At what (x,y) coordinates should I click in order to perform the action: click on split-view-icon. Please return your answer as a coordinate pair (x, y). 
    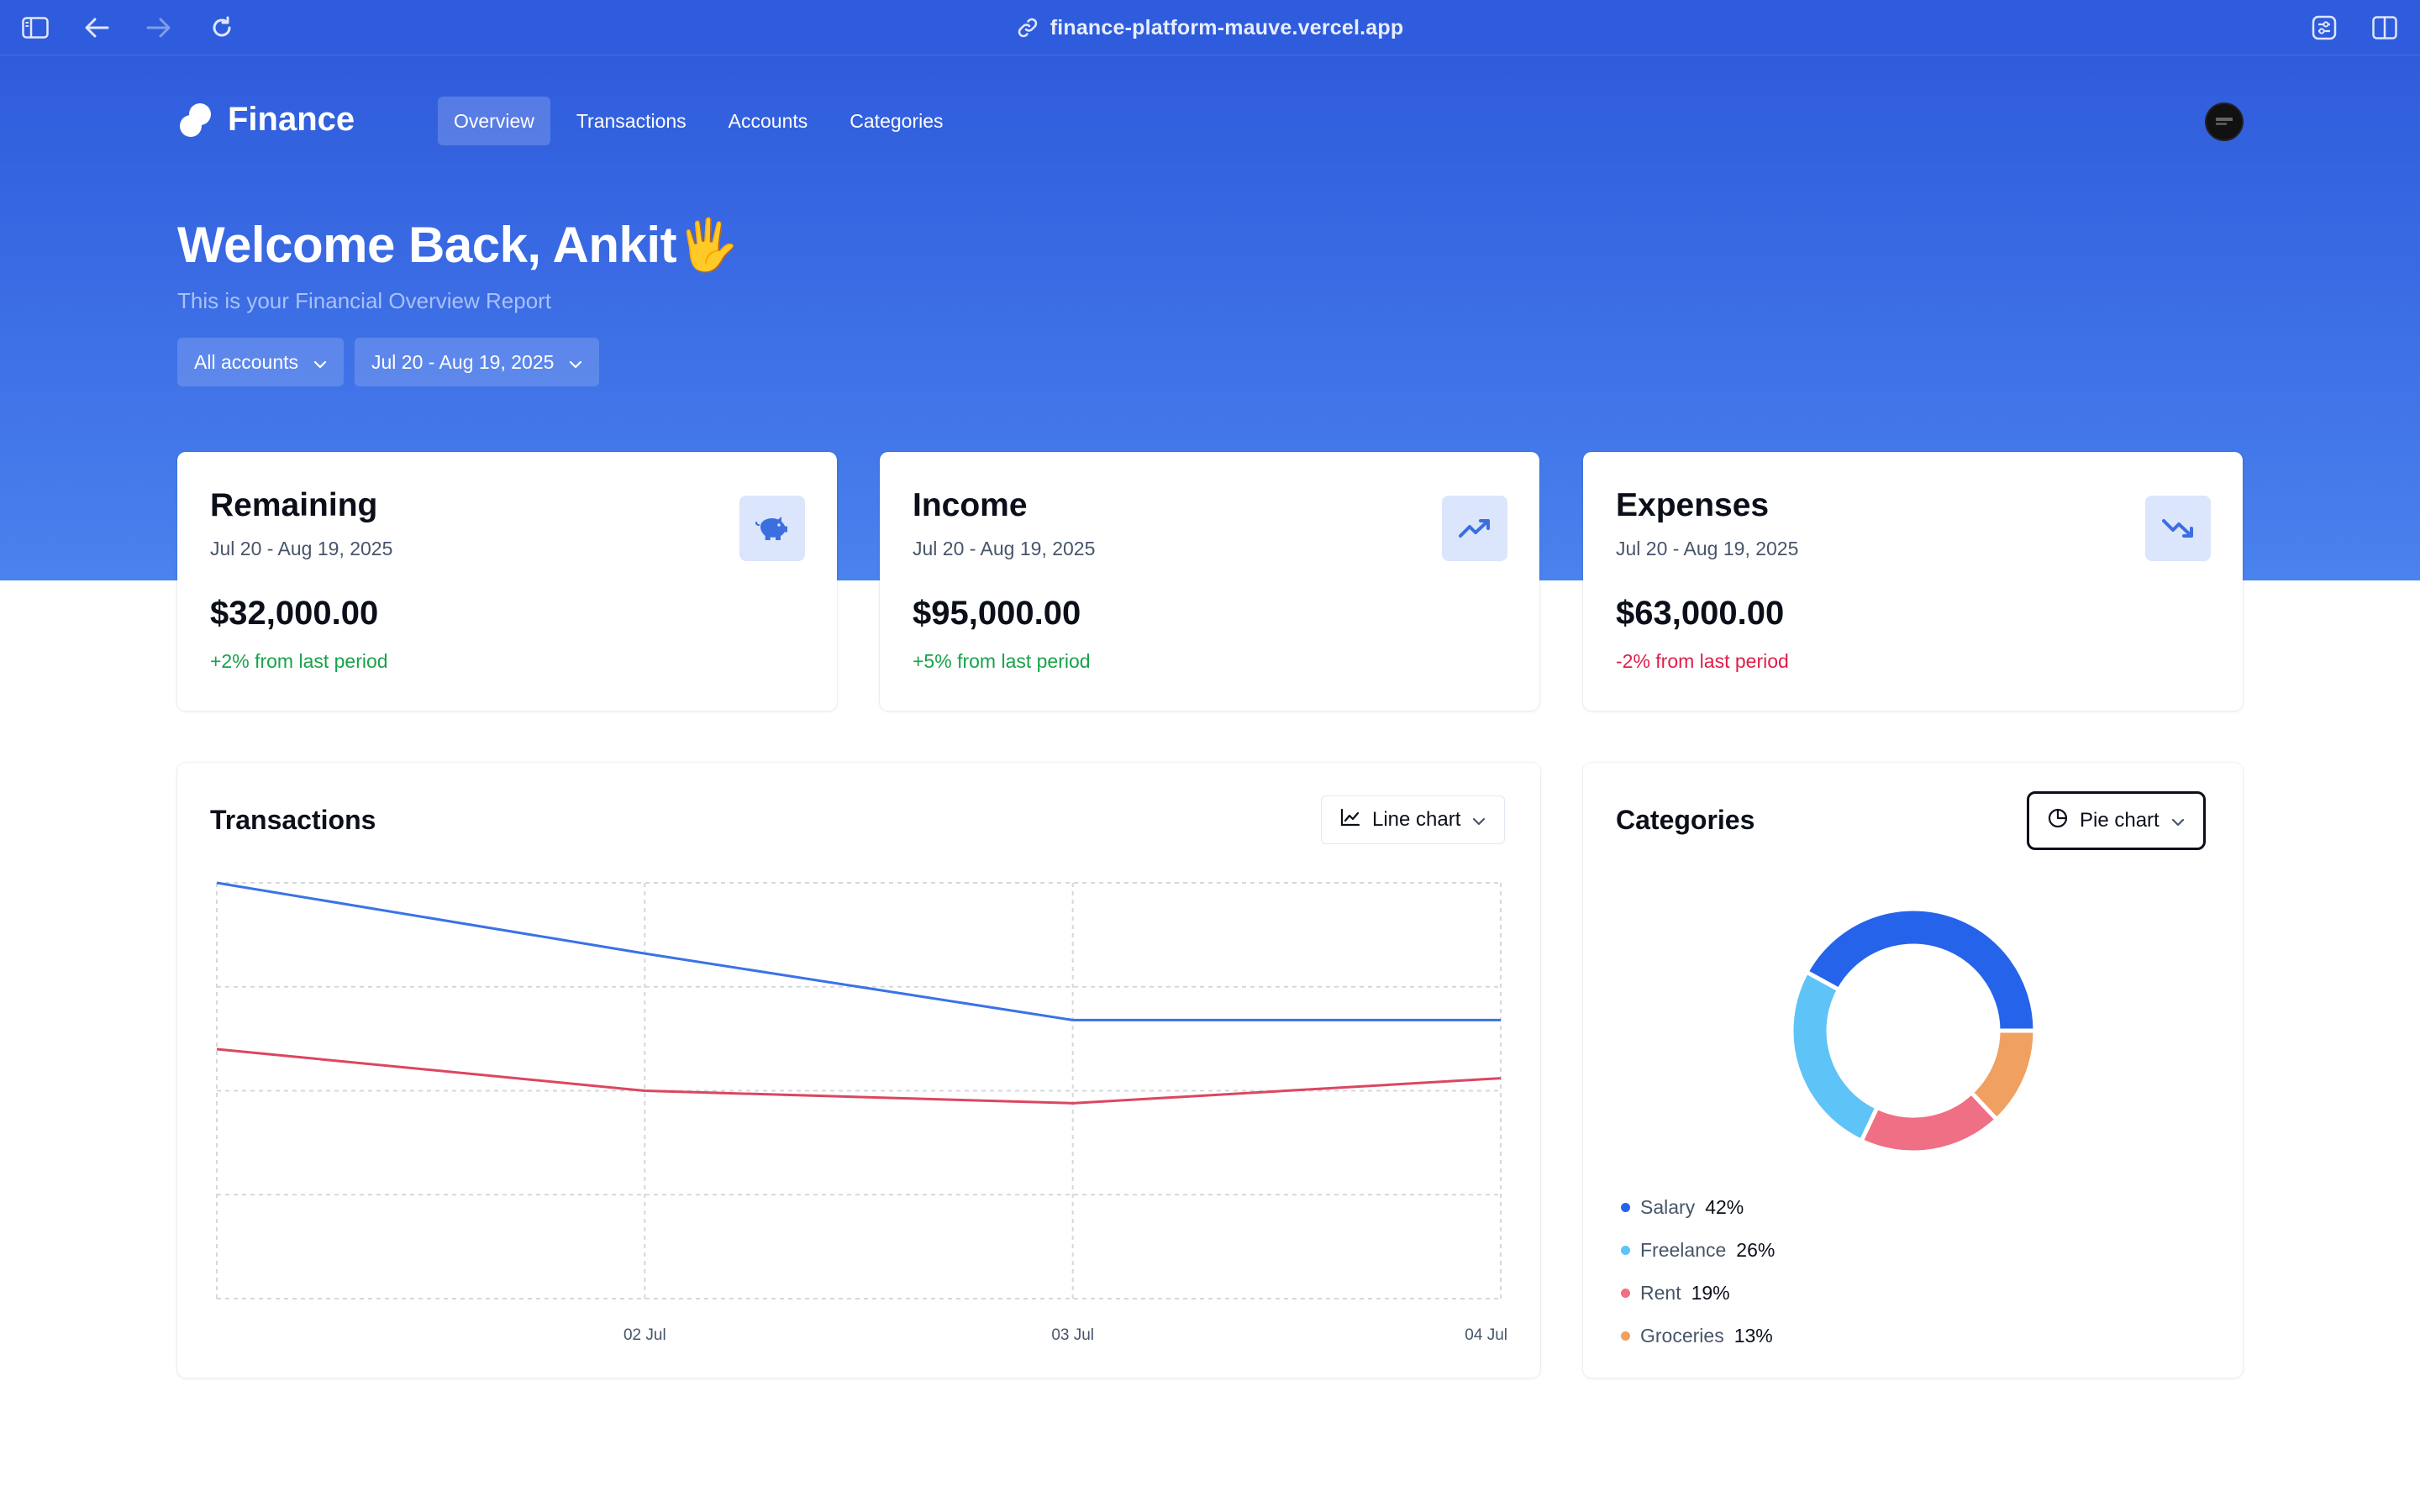
    Looking at the image, I should click on (2385, 28).